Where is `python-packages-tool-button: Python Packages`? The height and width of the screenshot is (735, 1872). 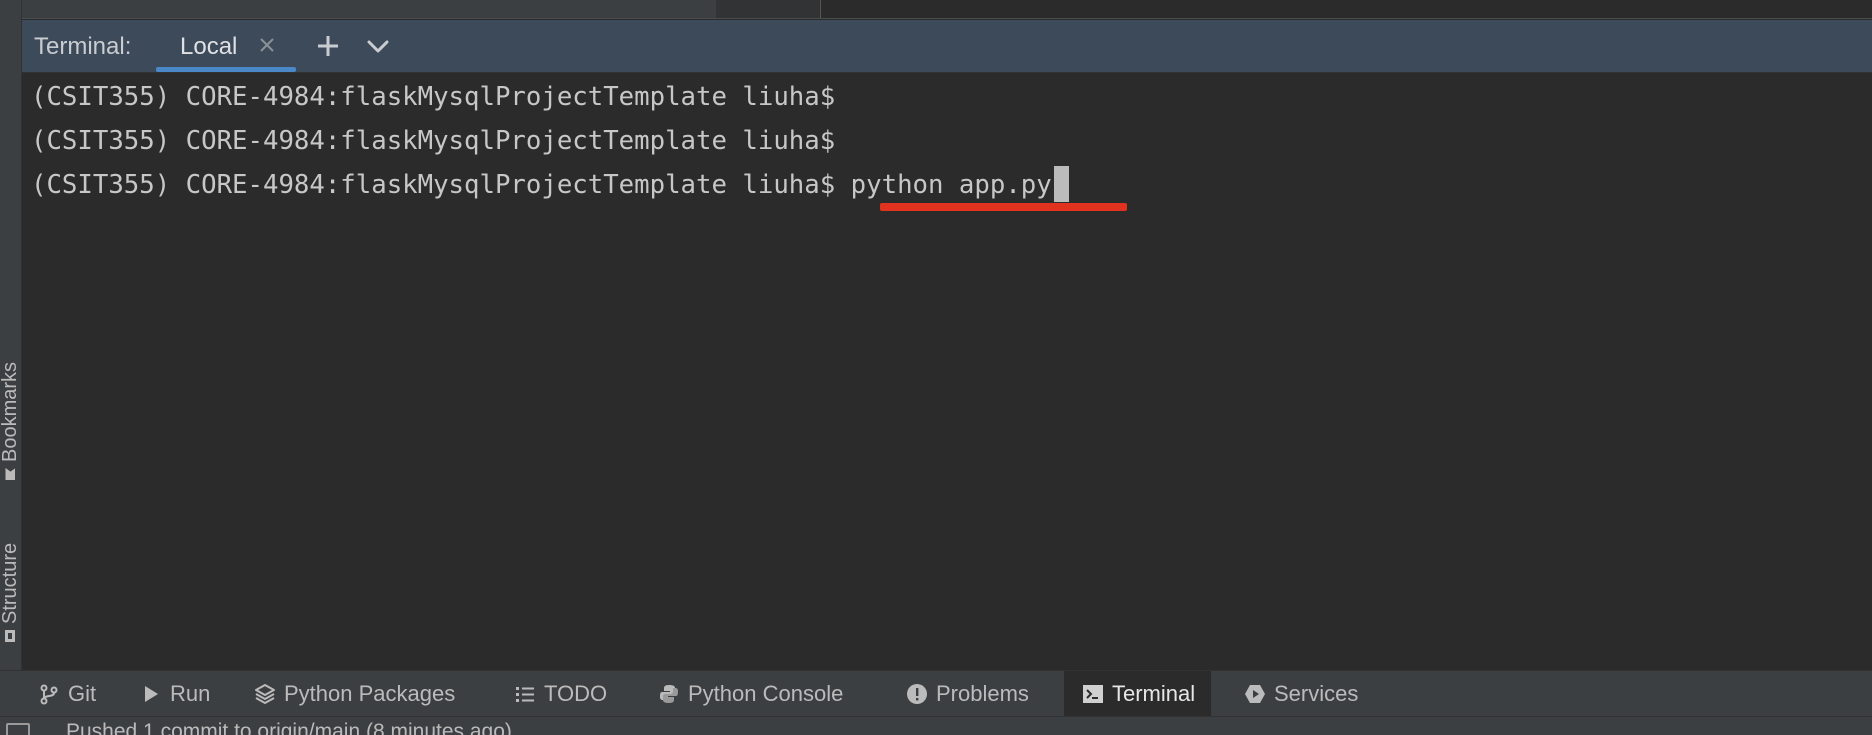
python-packages-tool-button: Python Packages is located at coordinates (354, 694).